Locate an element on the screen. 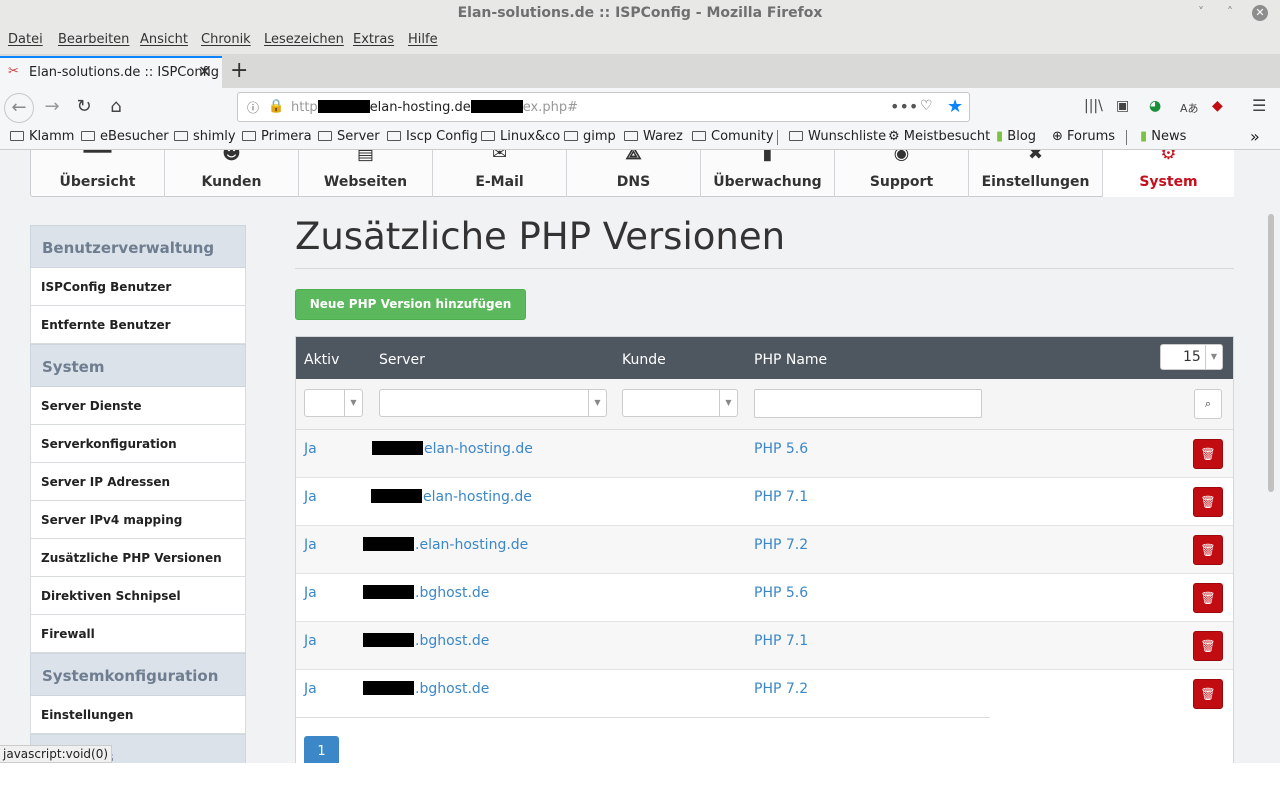  nav-webseiten: ▤ Webseiten is located at coordinates (366, 173).